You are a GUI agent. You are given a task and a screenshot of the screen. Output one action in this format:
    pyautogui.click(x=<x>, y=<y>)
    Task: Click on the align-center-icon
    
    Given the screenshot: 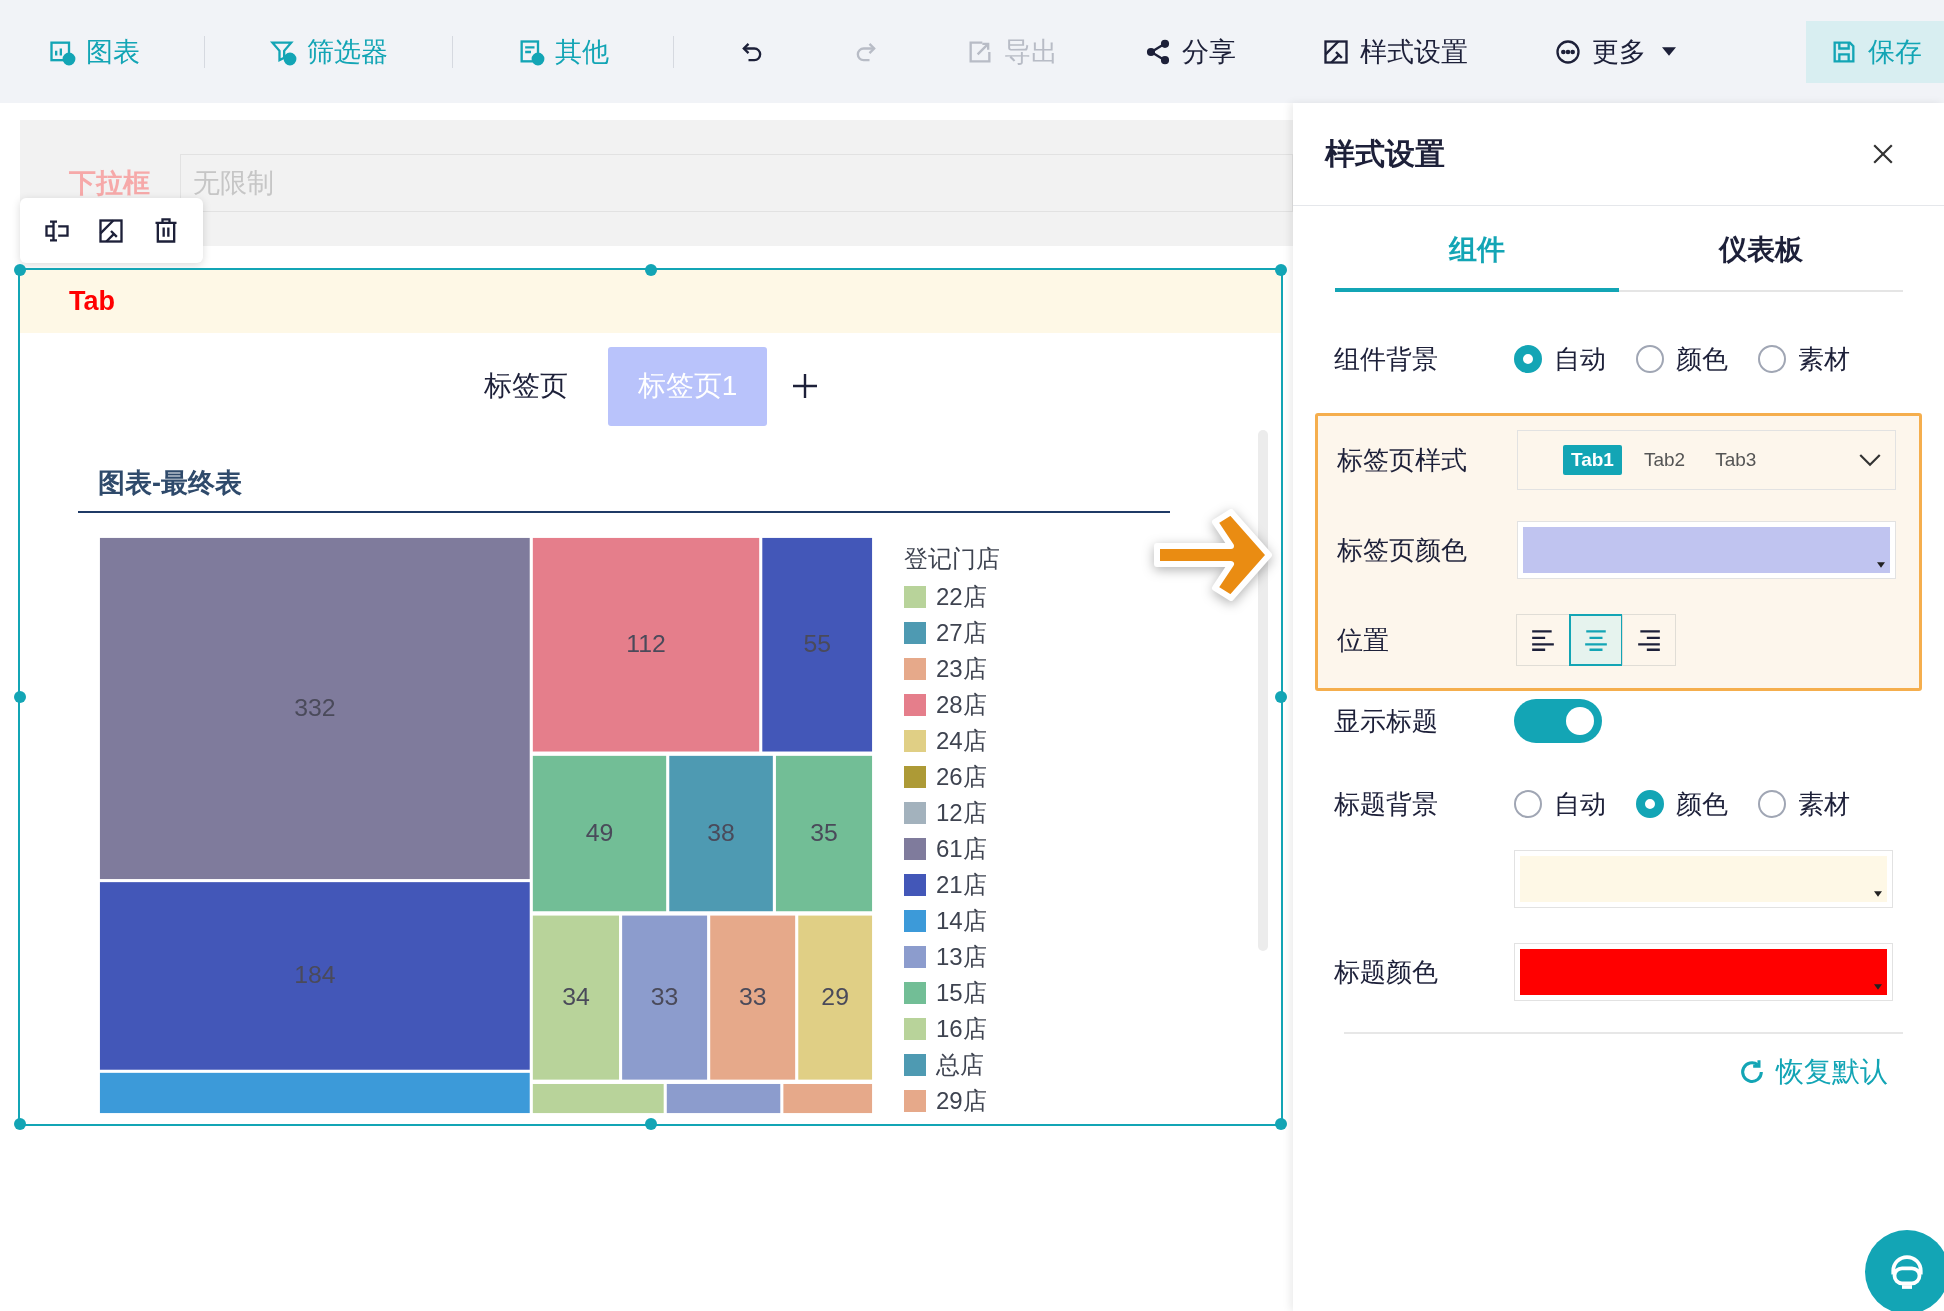 What is the action you would take?
    pyautogui.click(x=1596, y=640)
    